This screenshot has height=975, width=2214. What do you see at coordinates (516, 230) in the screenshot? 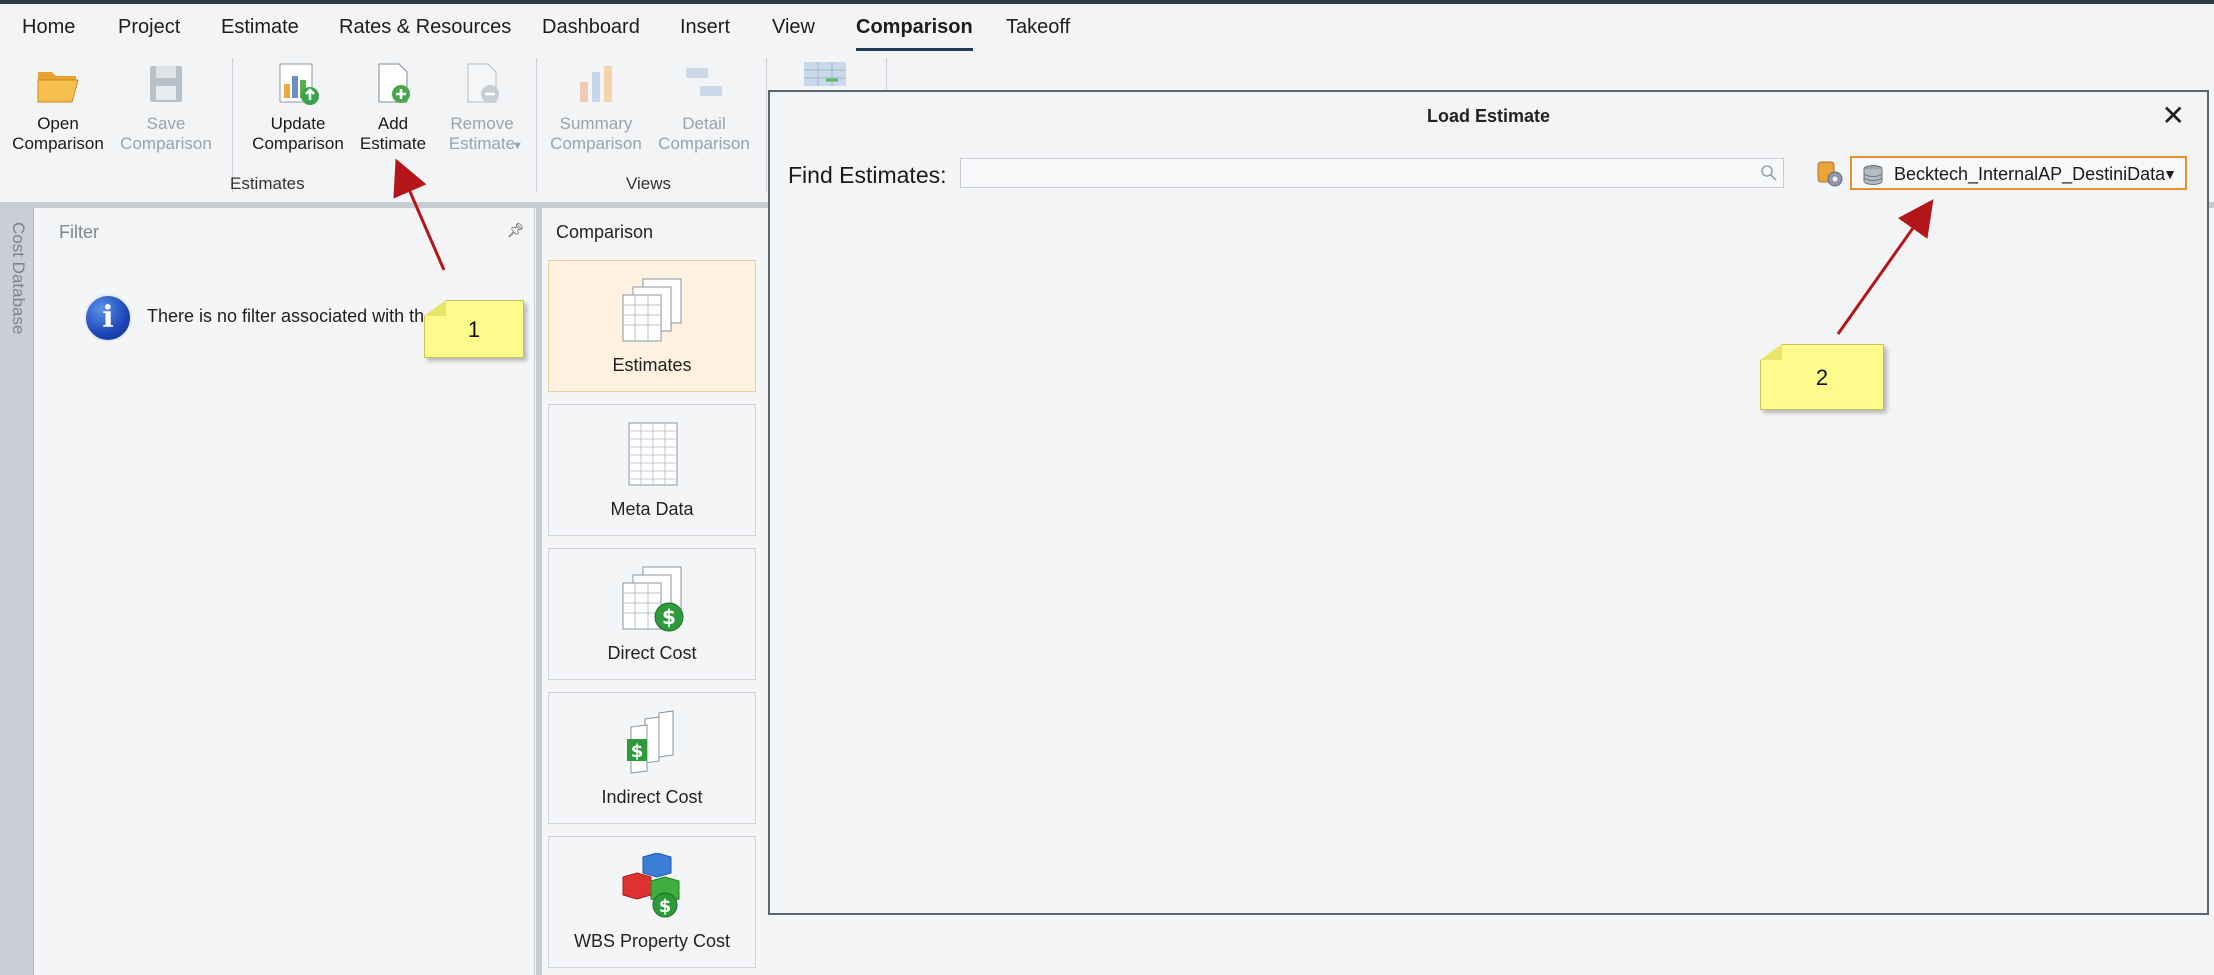
I see `pin-icon: 📌︎` at bounding box center [516, 230].